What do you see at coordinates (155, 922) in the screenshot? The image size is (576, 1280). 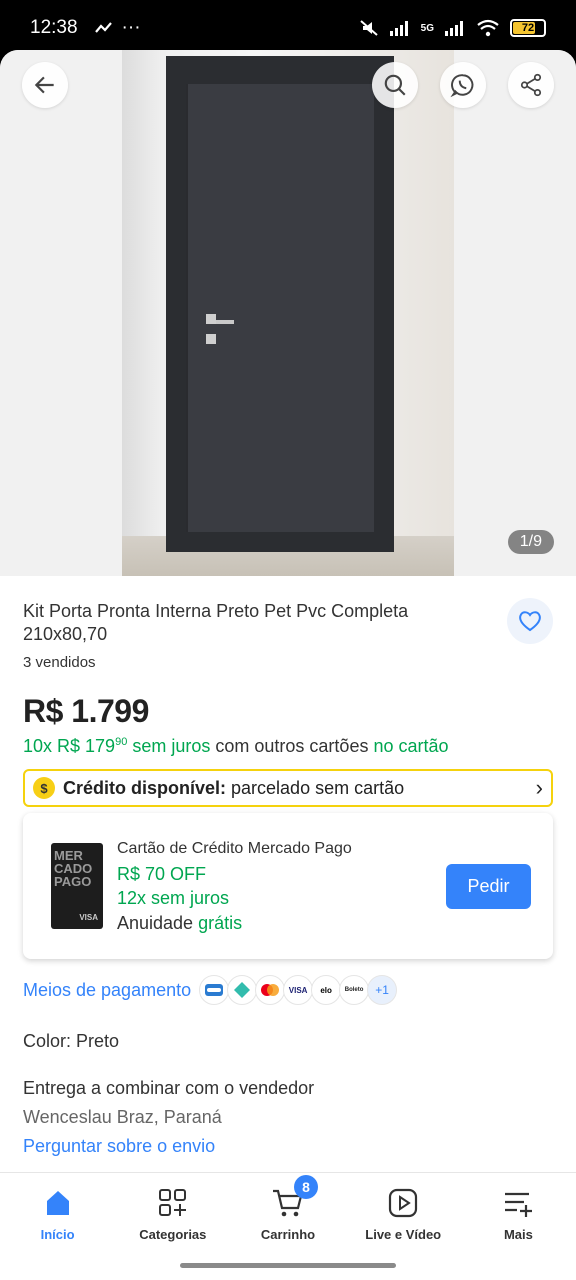 I see `annuity-label: Anuidade` at bounding box center [155, 922].